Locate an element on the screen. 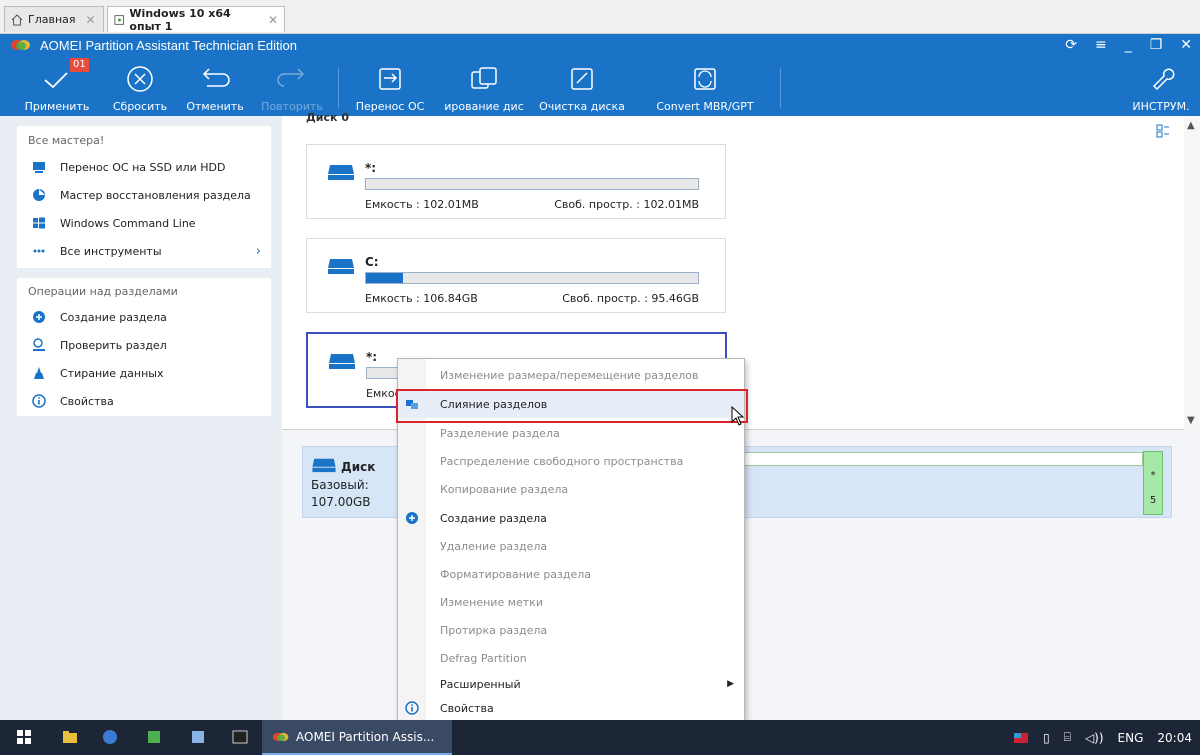 This screenshot has height=755, width=1200. pending-count-badge: 01 is located at coordinates (79, 65).